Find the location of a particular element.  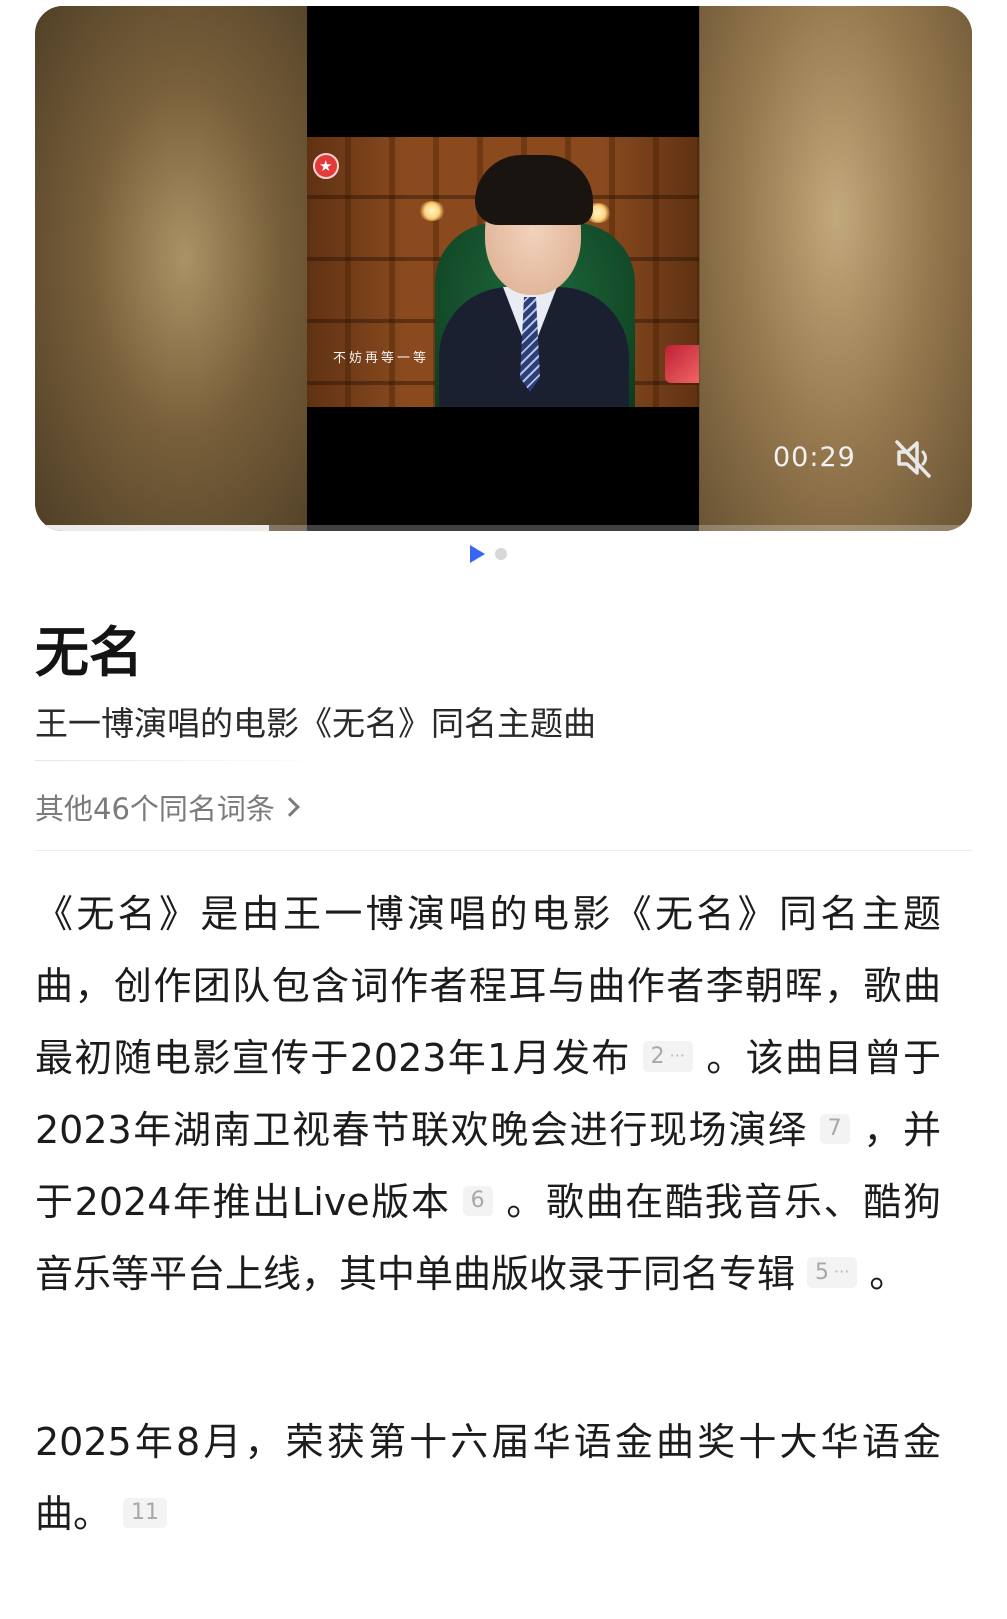

mute-icon is located at coordinates (913, 458).